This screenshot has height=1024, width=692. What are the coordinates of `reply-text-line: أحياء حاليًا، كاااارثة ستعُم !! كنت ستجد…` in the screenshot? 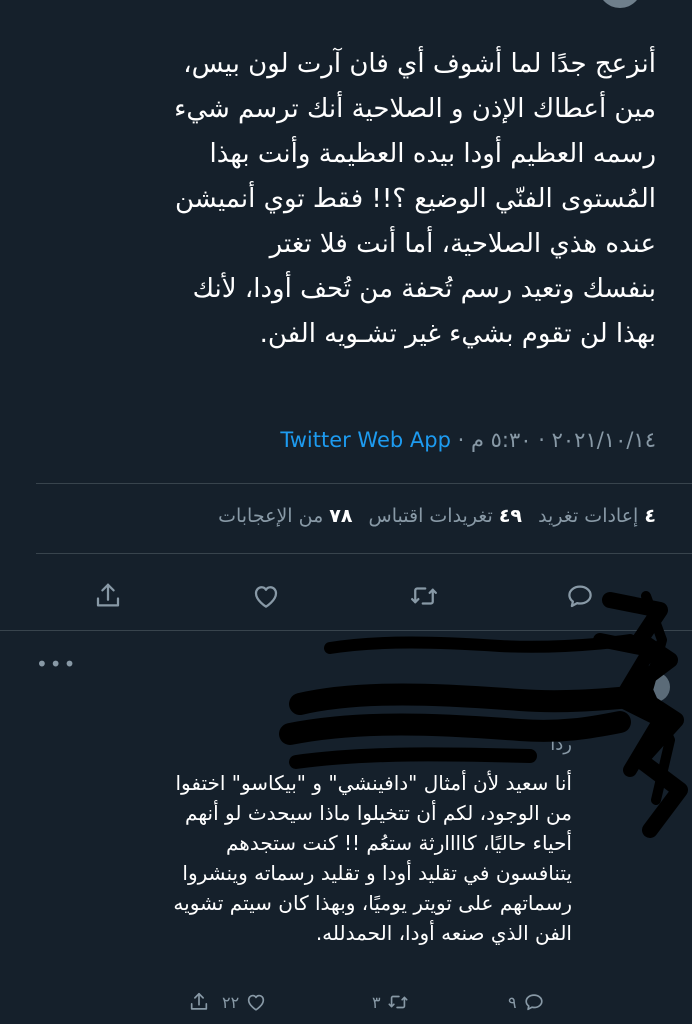 It's located at (398, 843).